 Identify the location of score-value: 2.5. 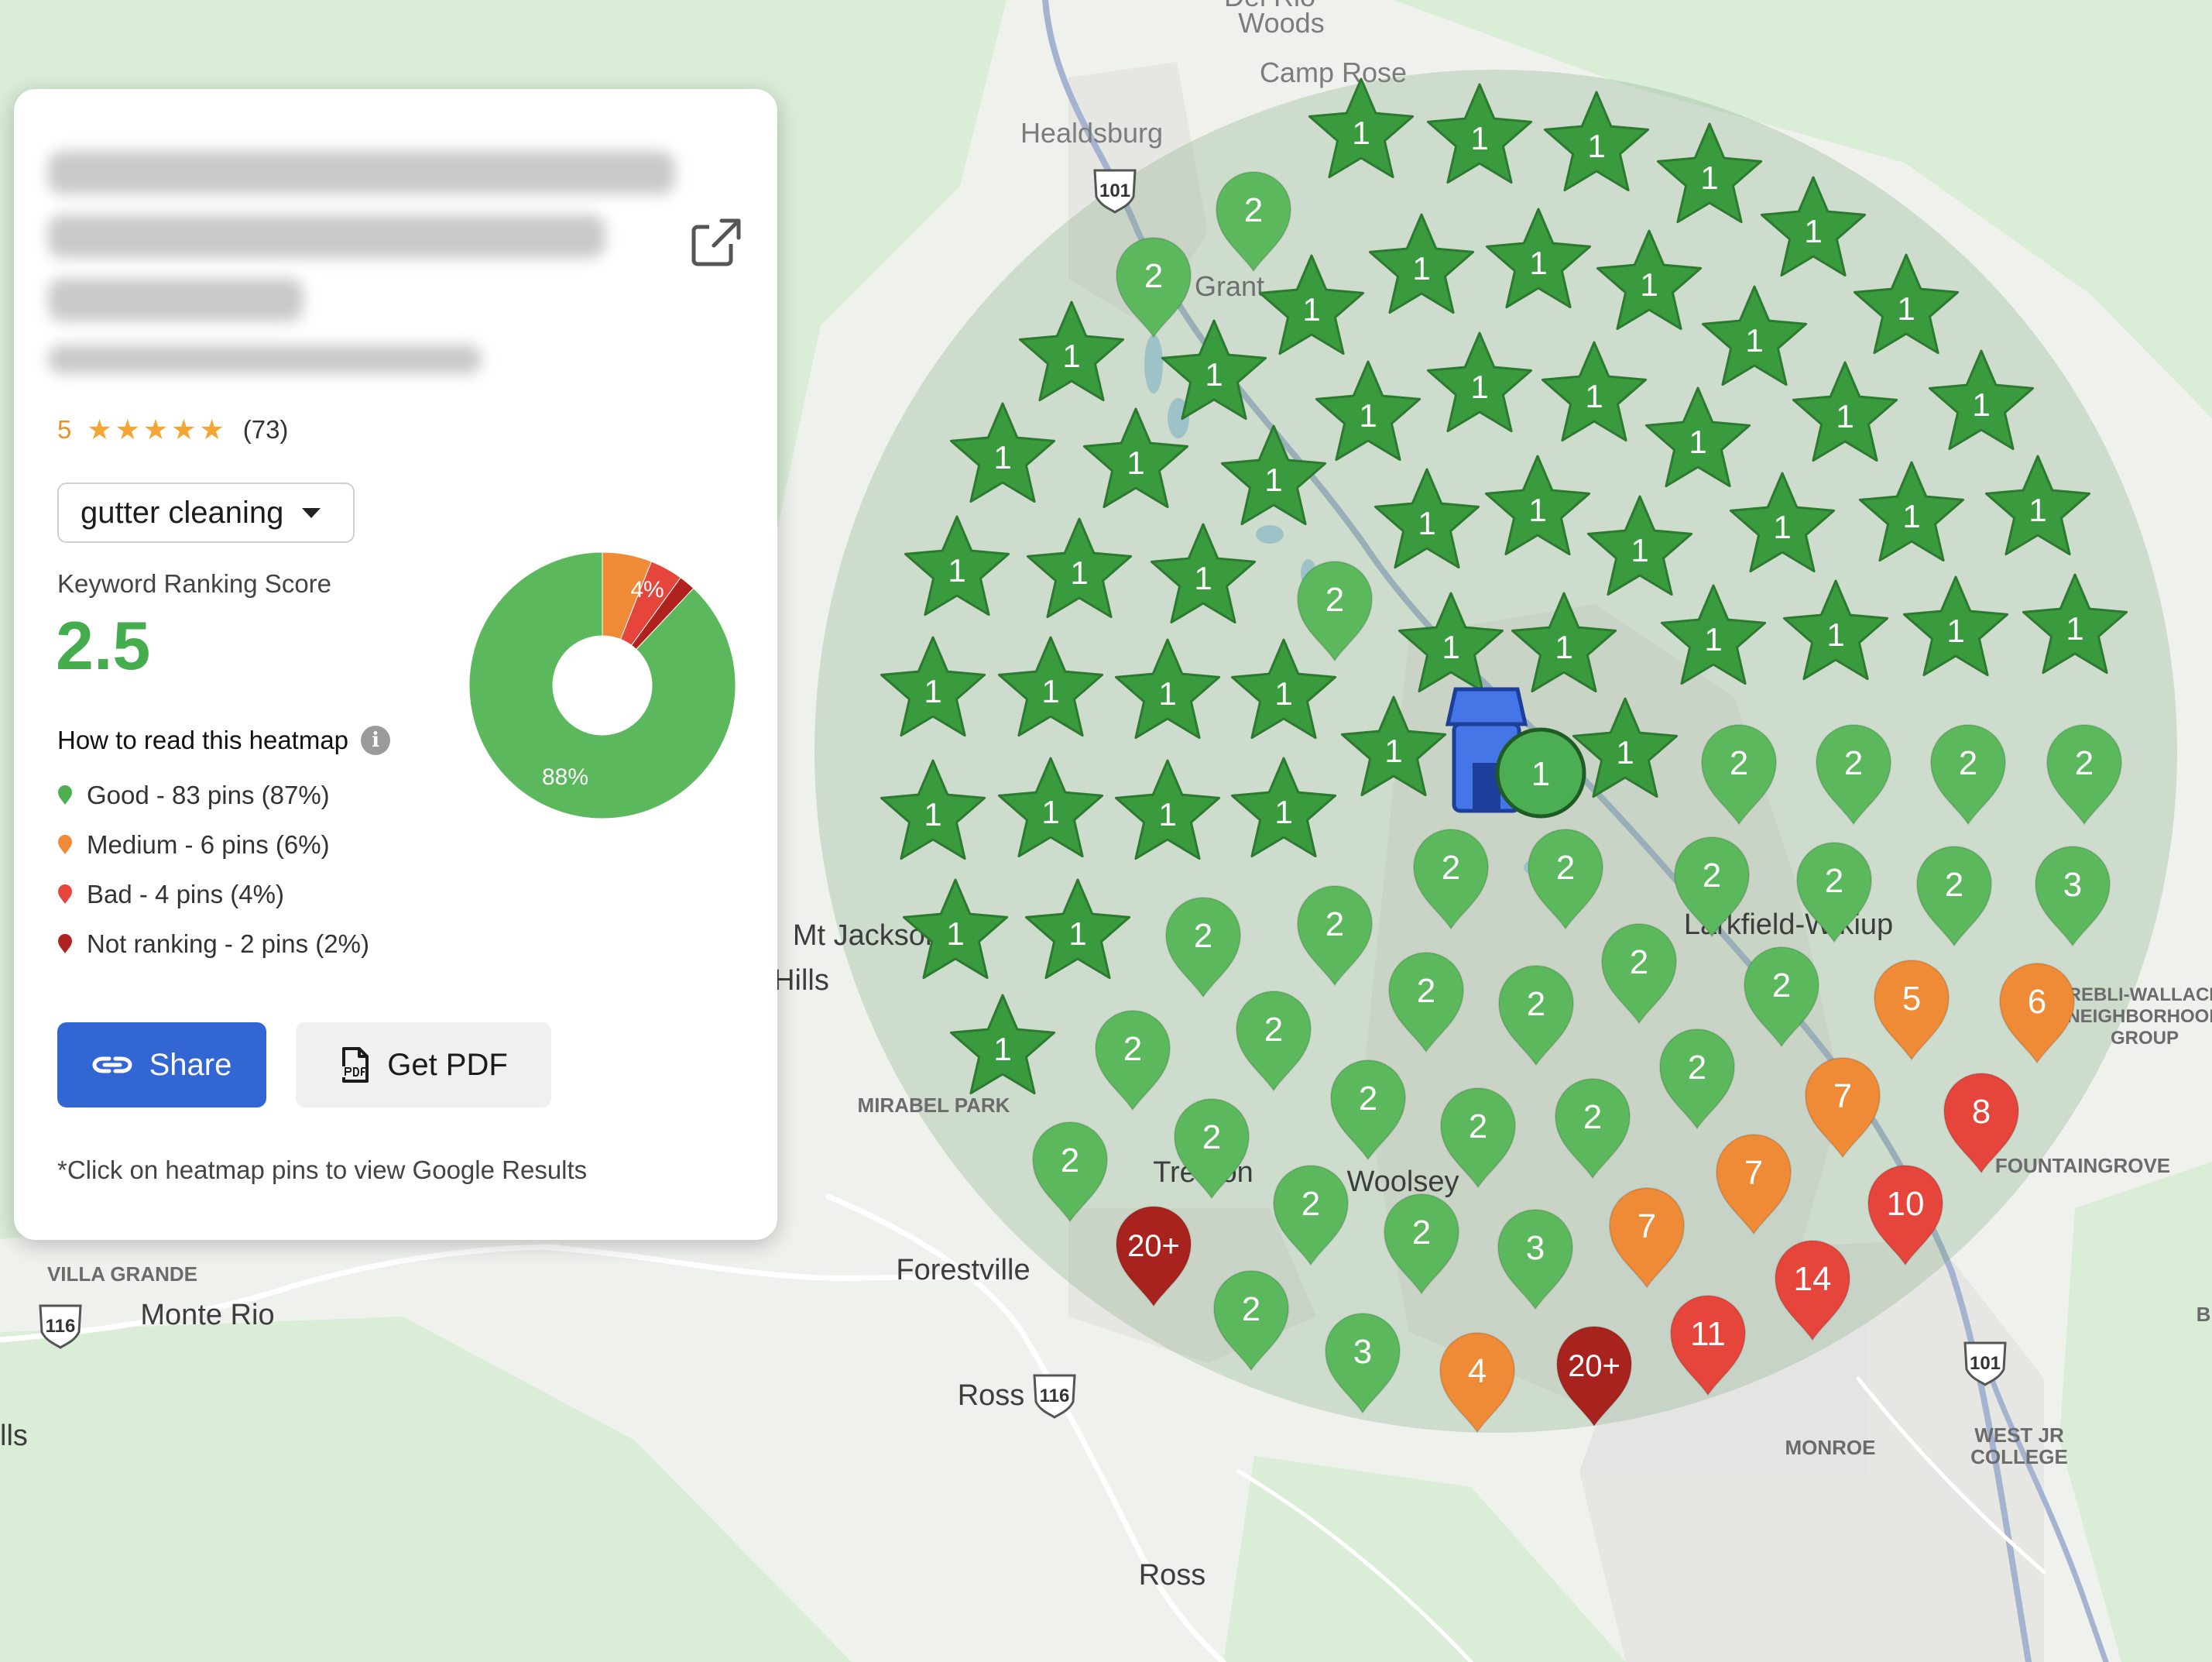
(104, 645).